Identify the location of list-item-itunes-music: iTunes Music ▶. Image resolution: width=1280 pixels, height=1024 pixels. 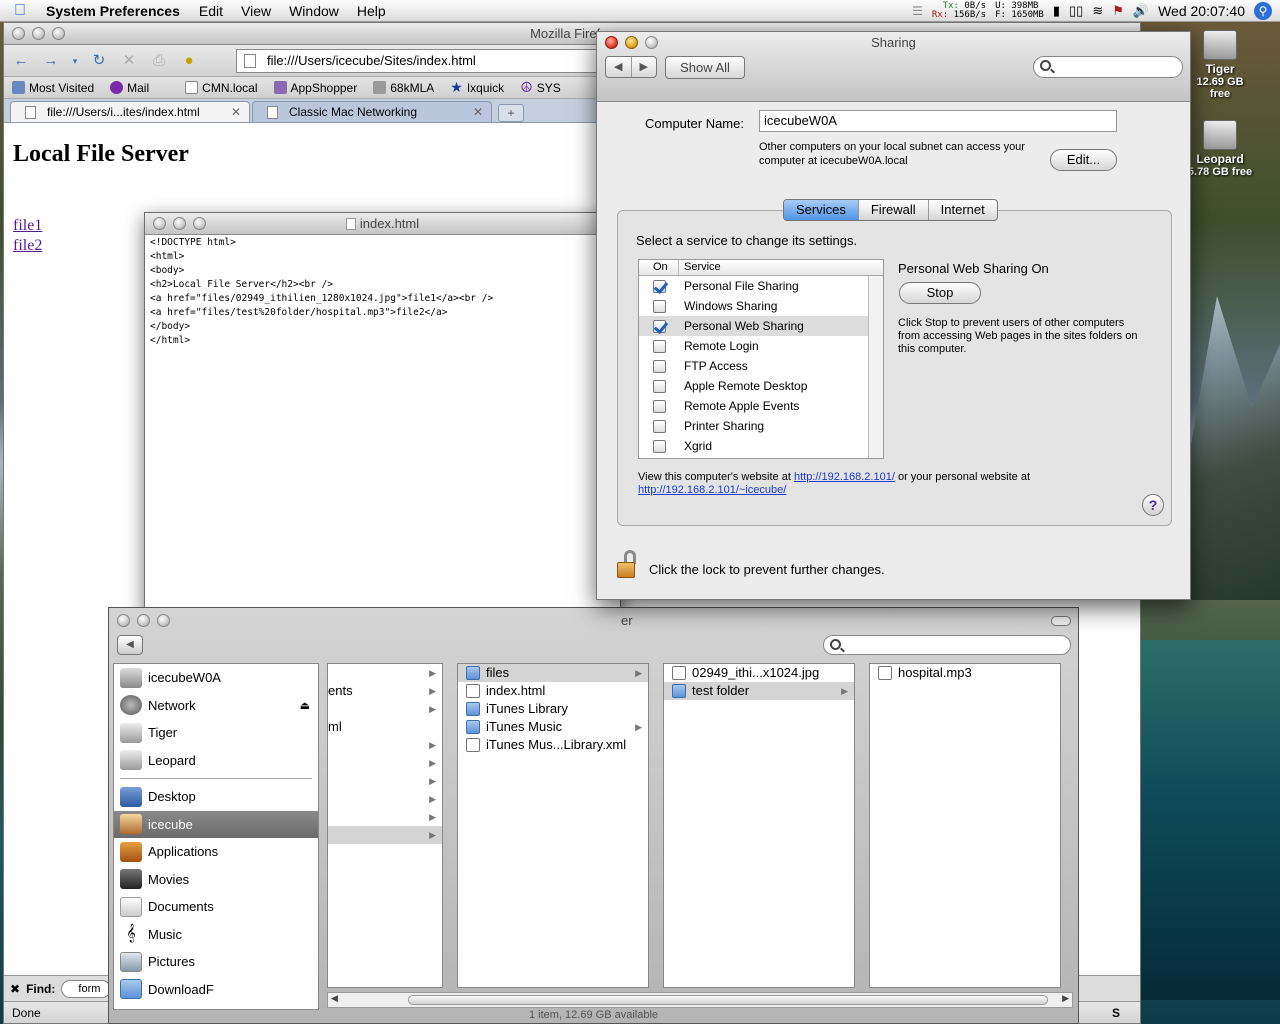
(553, 727).